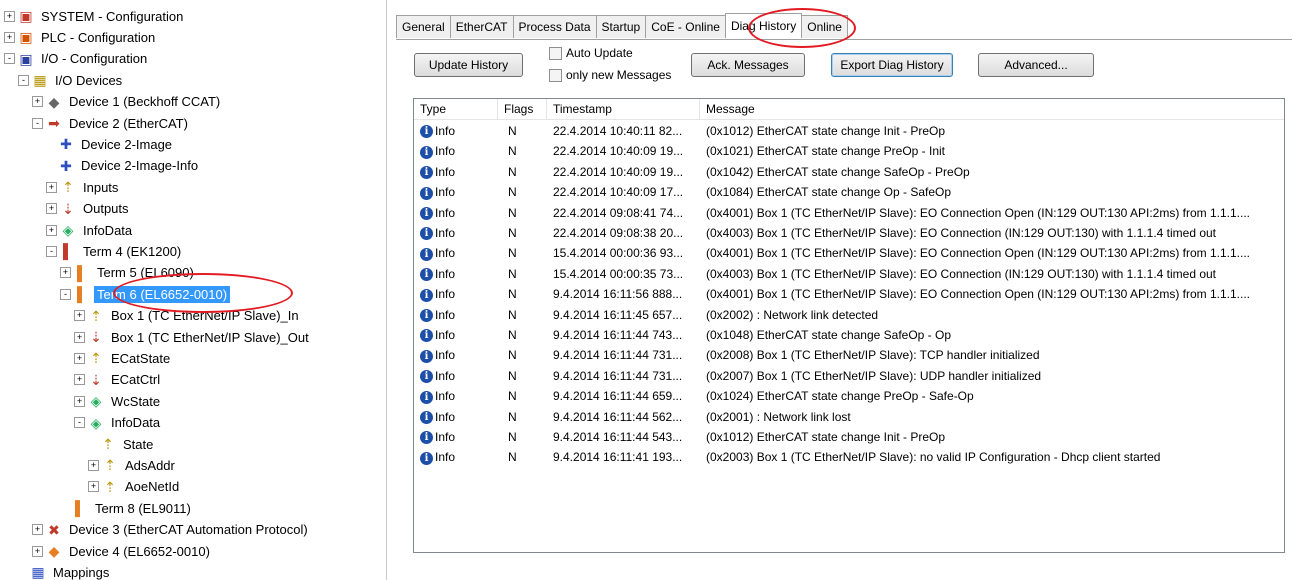  Describe the element at coordinates (65, 571) in the screenshot. I see `tree-item: ▦ Mappings` at that location.